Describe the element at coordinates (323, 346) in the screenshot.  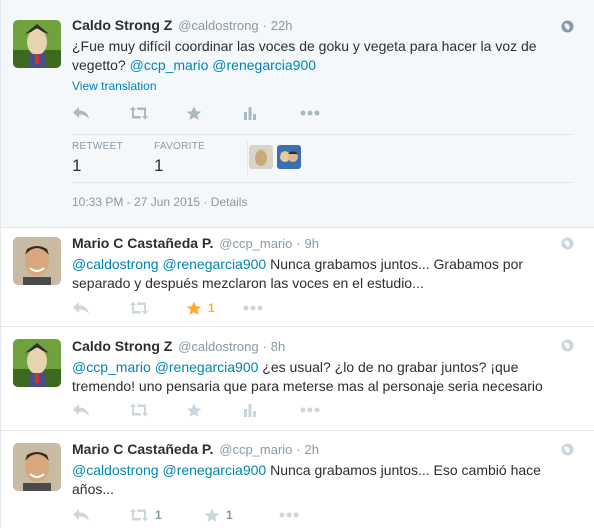
I see `tweet-header: Caldo Strong Z @caldostrong · 8h` at that location.